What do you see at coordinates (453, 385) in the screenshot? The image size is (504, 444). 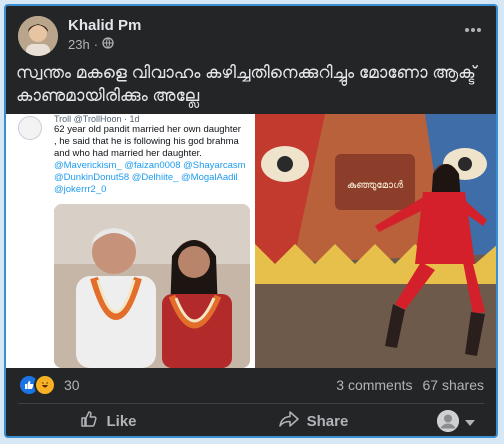 I see `shares-count: 67 shares` at bounding box center [453, 385].